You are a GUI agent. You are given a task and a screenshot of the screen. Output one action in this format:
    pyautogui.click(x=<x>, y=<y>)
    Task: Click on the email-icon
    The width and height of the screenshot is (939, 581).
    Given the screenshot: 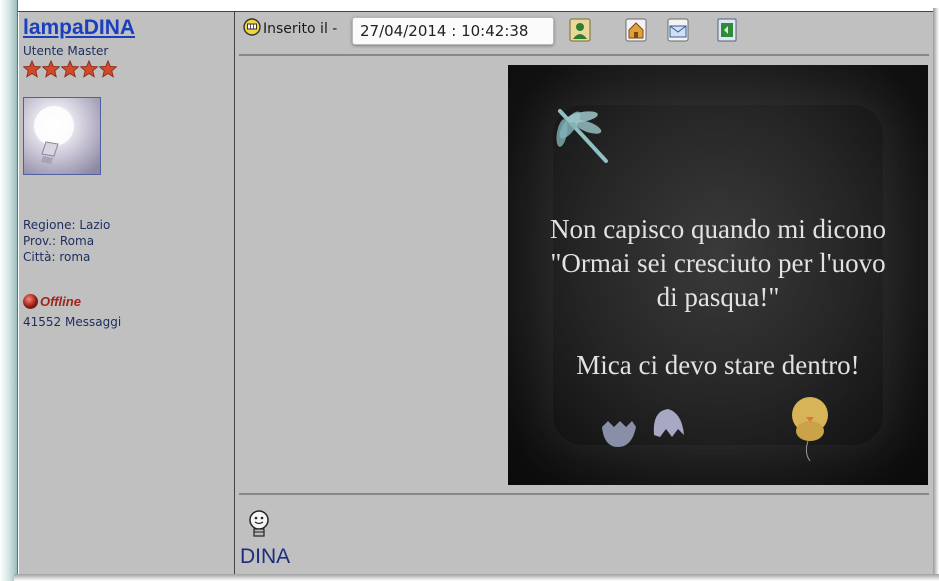 What is the action you would take?
    pyautogui.click(x=678, y=30)
    